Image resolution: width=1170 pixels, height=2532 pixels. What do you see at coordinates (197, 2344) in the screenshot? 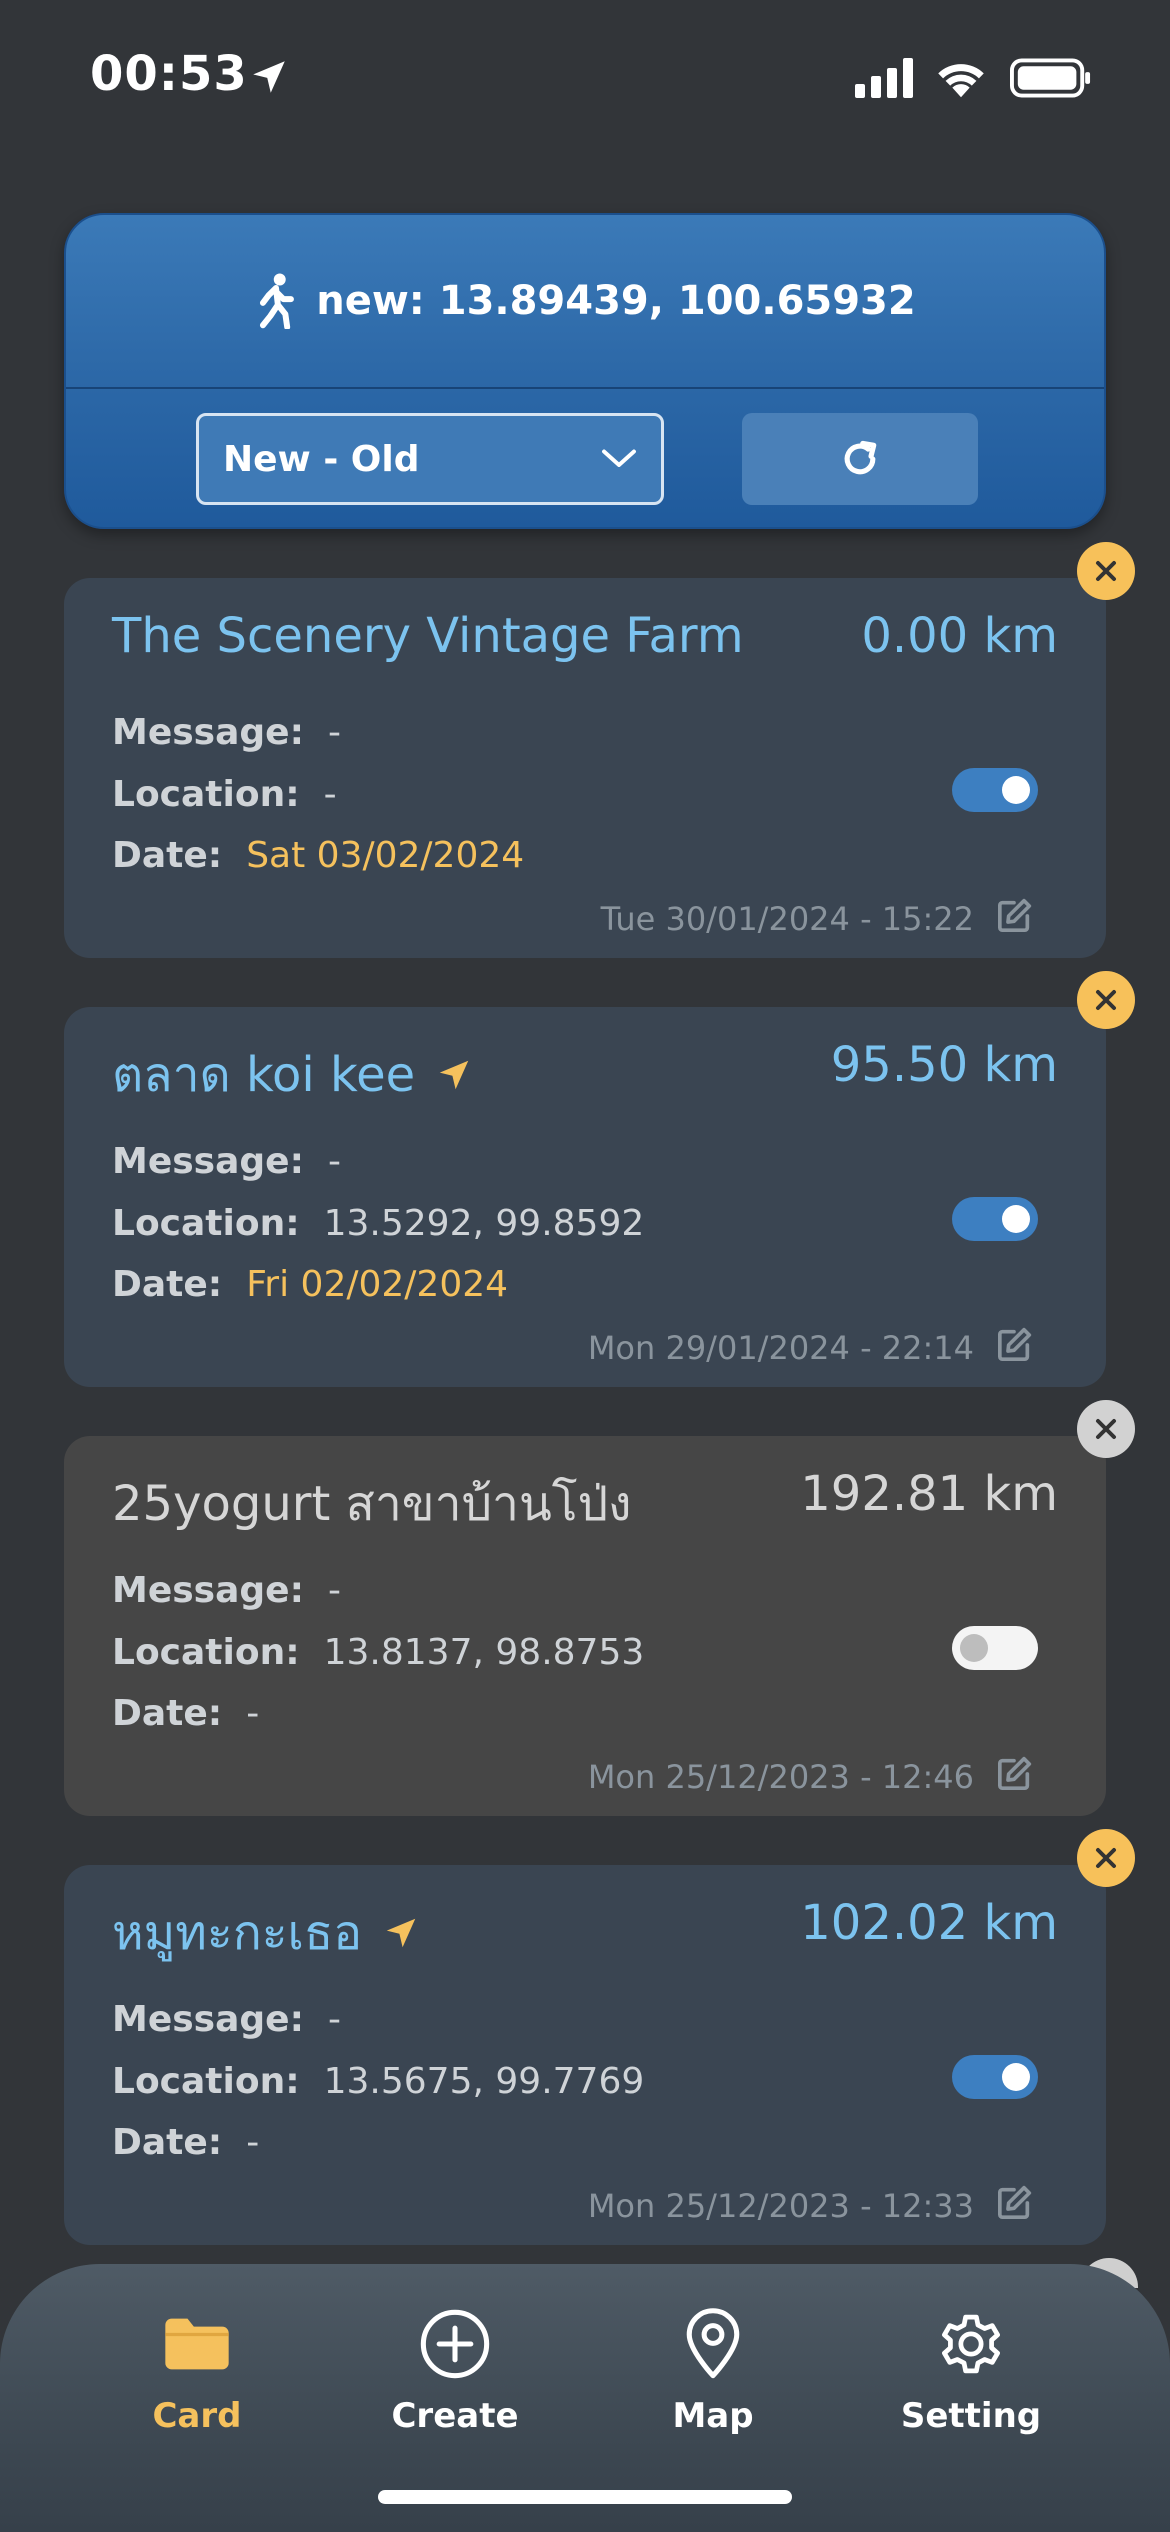
I see `folder-icon` at bounding box center [197, 2344].